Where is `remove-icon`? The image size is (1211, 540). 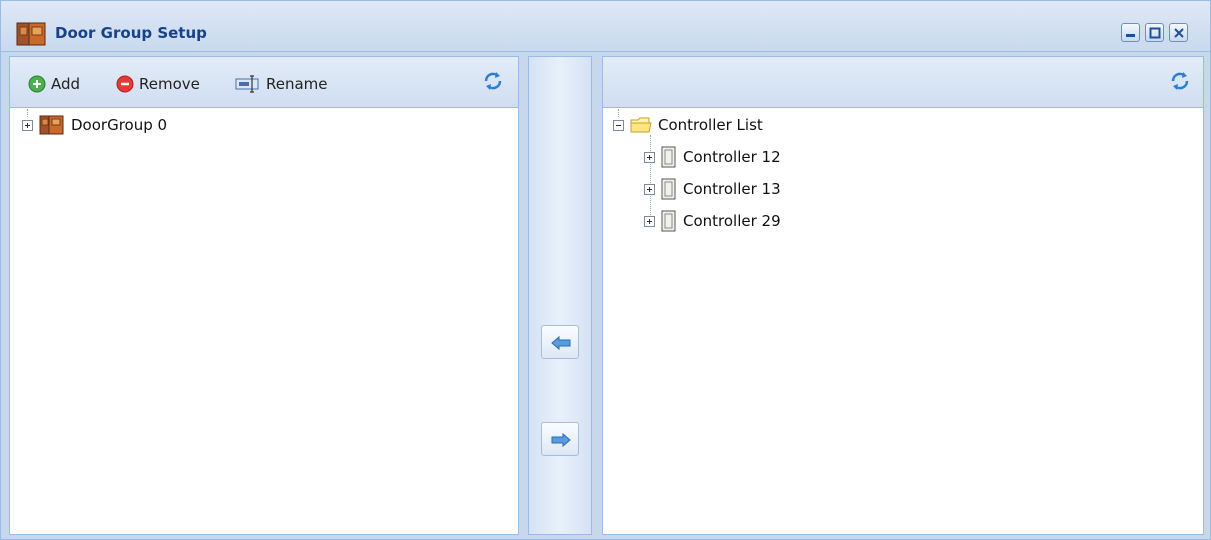
remove-icon is located at coordinates (125, 84).